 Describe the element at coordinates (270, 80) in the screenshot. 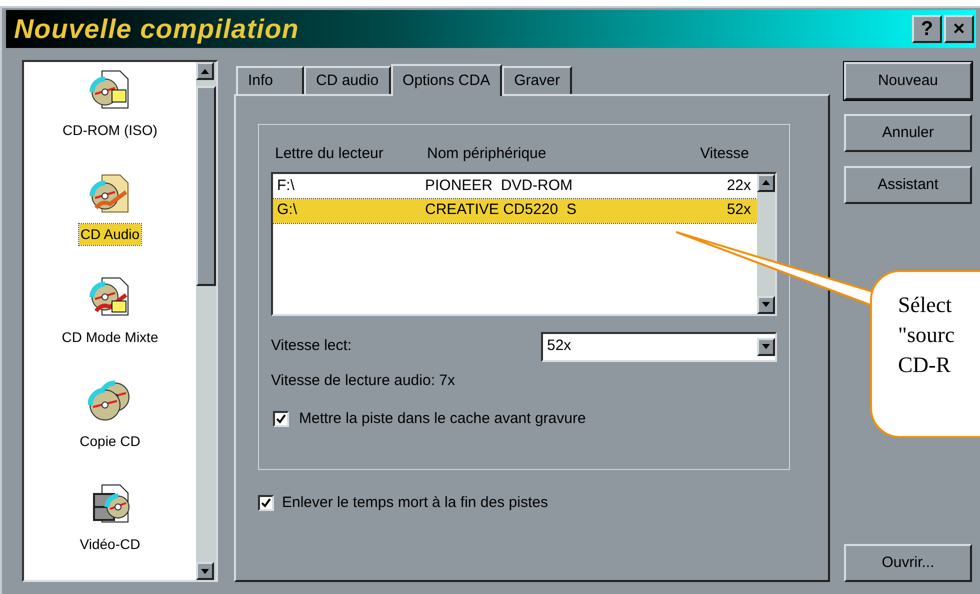

I see `tab: Info` at that location.